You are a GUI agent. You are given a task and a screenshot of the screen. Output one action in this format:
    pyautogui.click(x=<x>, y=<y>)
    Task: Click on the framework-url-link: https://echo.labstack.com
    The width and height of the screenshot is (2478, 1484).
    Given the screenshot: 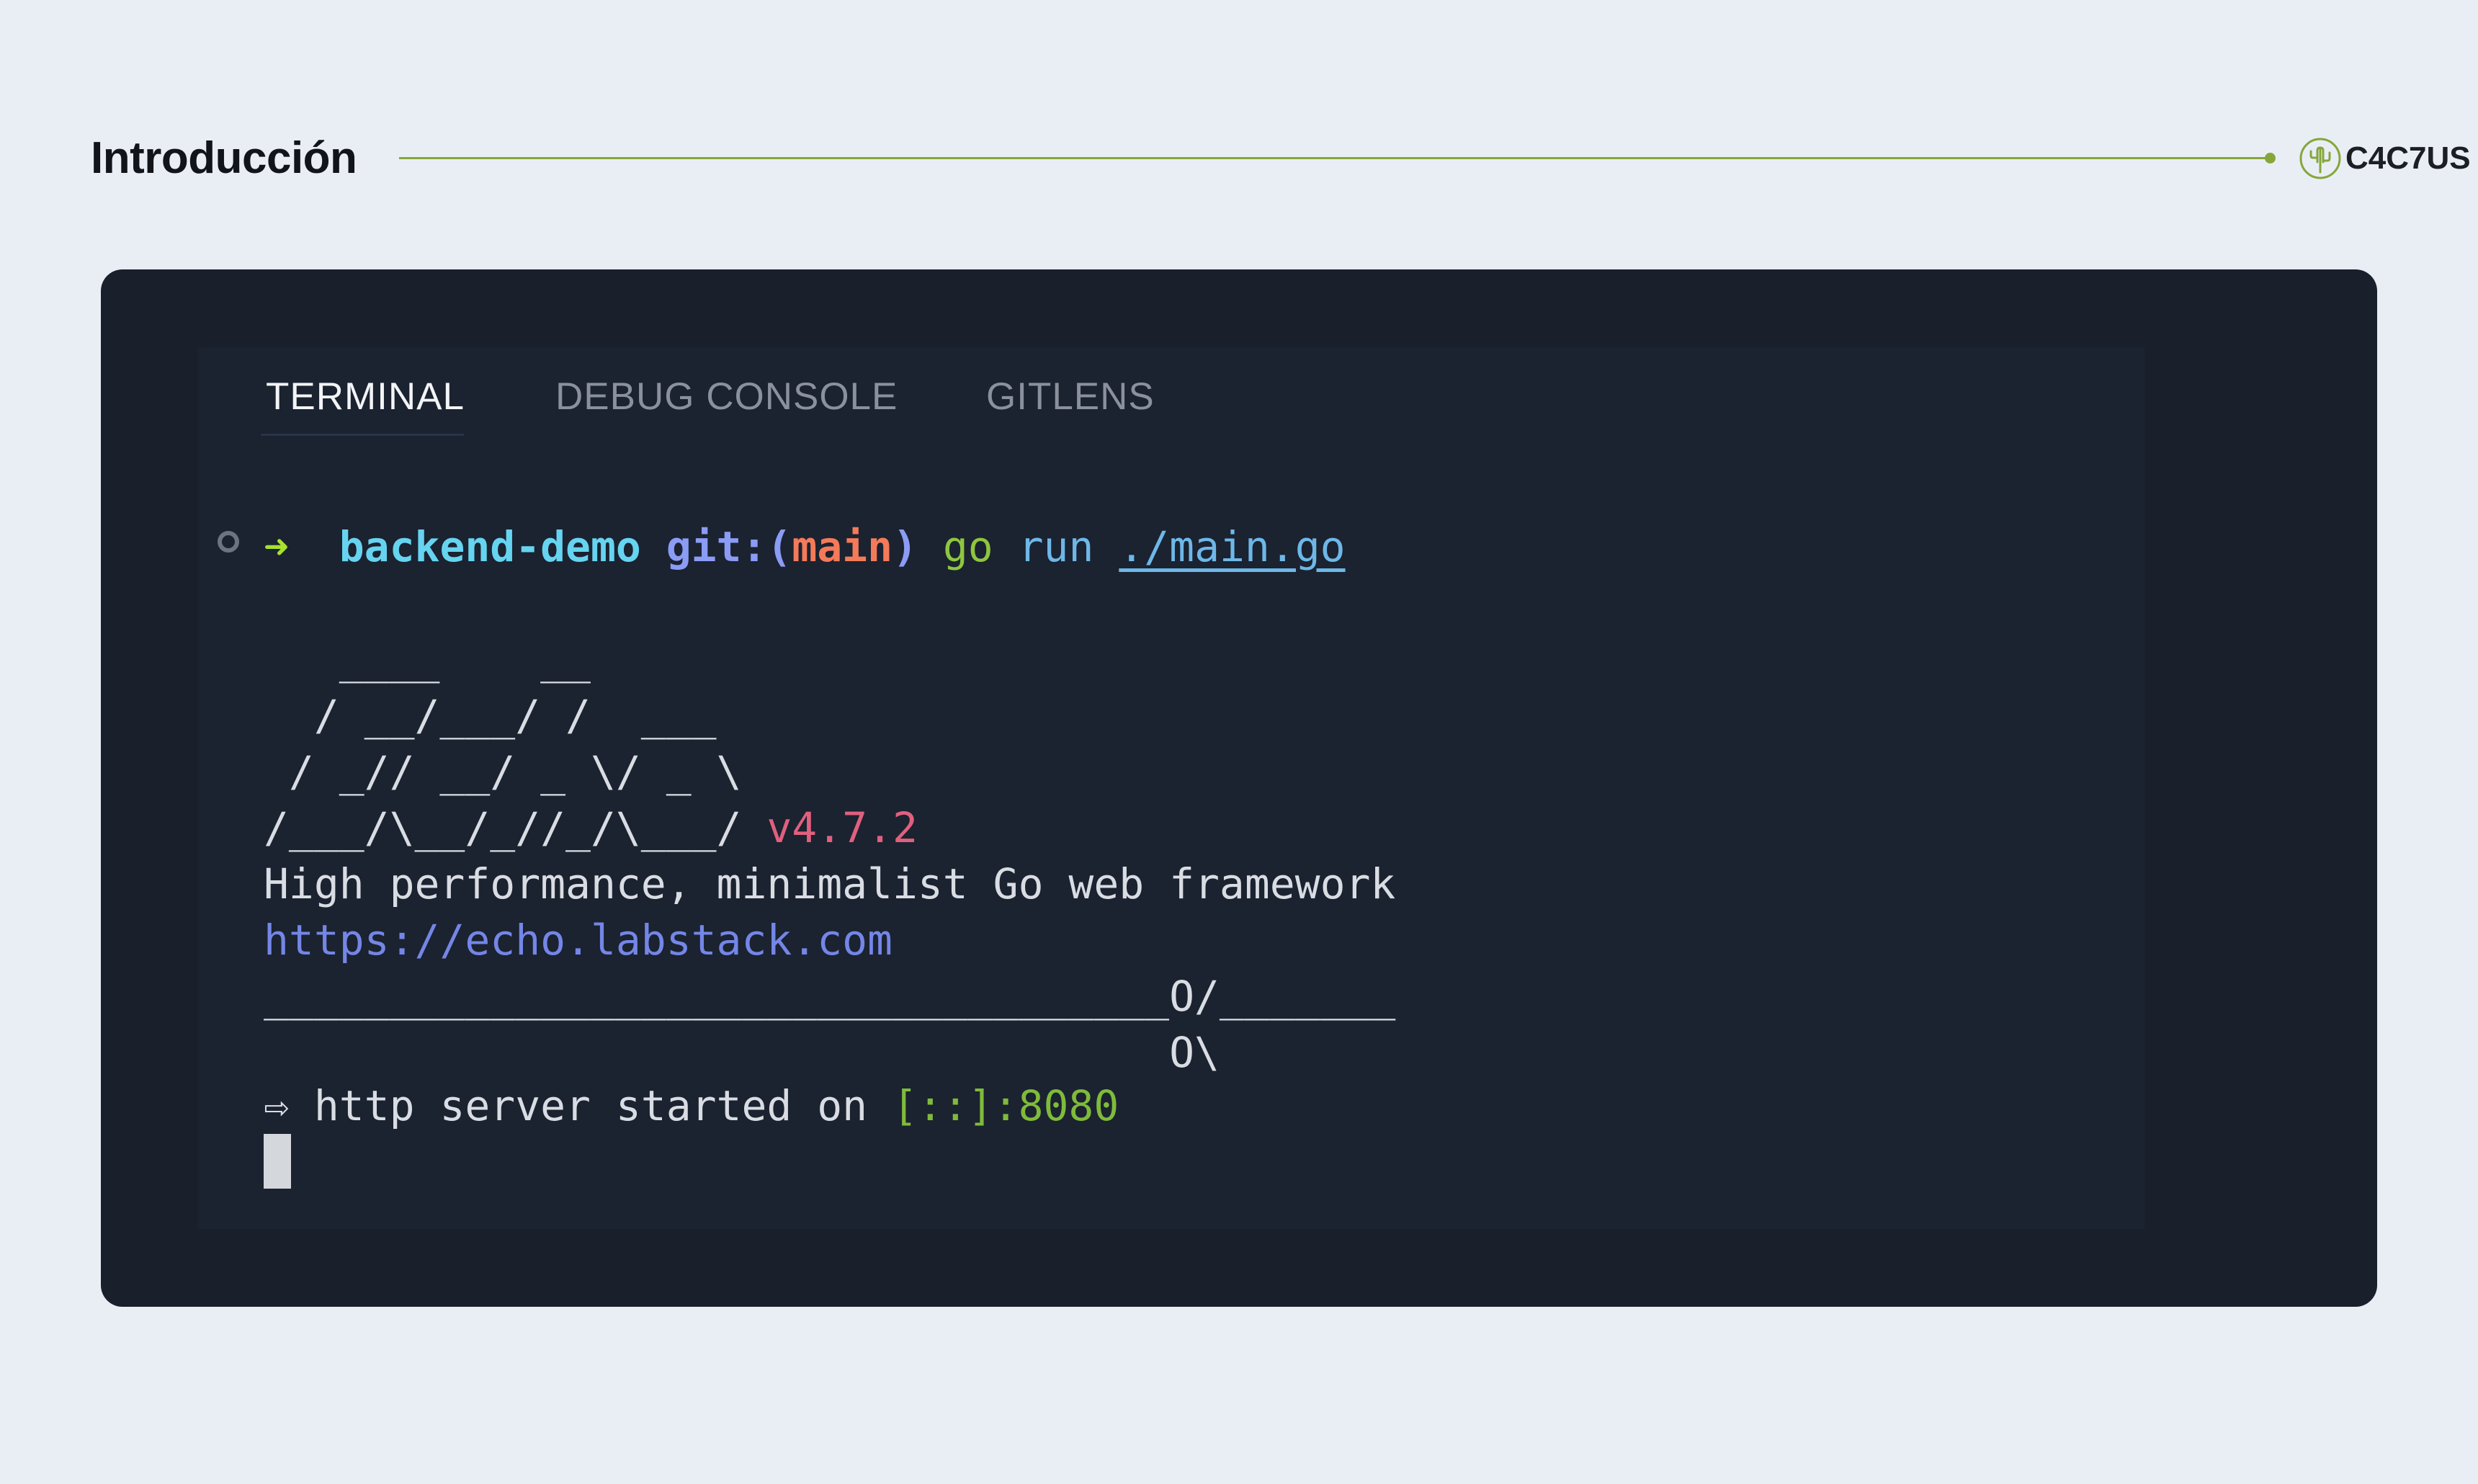 What is the action you would take?
    pyautogui.click(x=578, y=940)
    